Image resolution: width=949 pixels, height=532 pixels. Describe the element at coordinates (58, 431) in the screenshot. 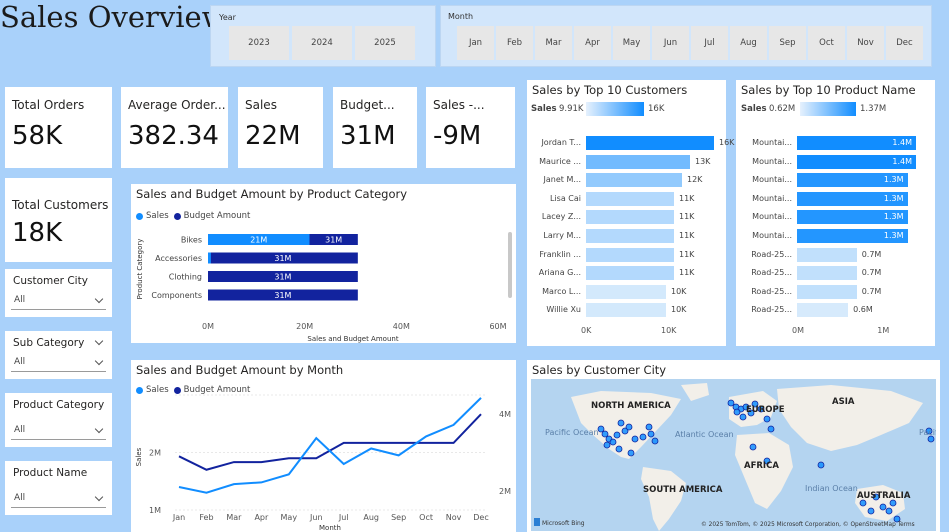

I see `product-category-dropdown: All` at that location.